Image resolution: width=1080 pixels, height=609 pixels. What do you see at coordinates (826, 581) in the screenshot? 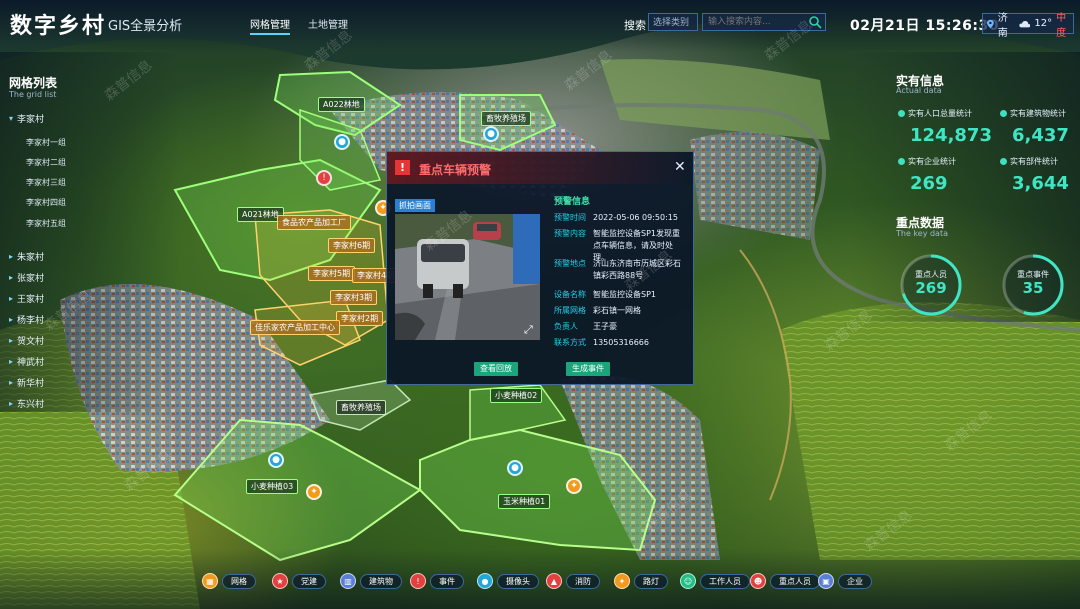
I see `enterprise-icon: ▣` at bounding box center [826, 581].